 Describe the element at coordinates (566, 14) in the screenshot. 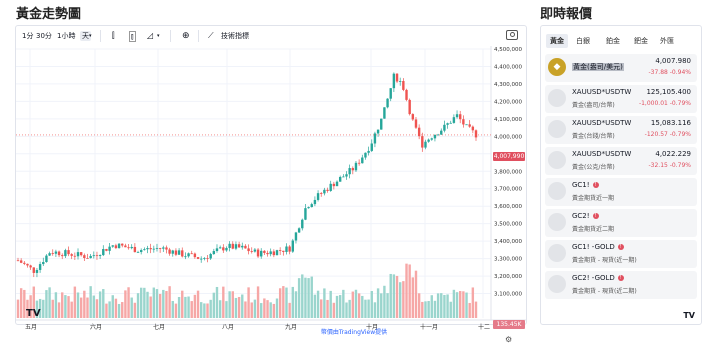

I see `quotes-section-title: 即時報價` at that location.